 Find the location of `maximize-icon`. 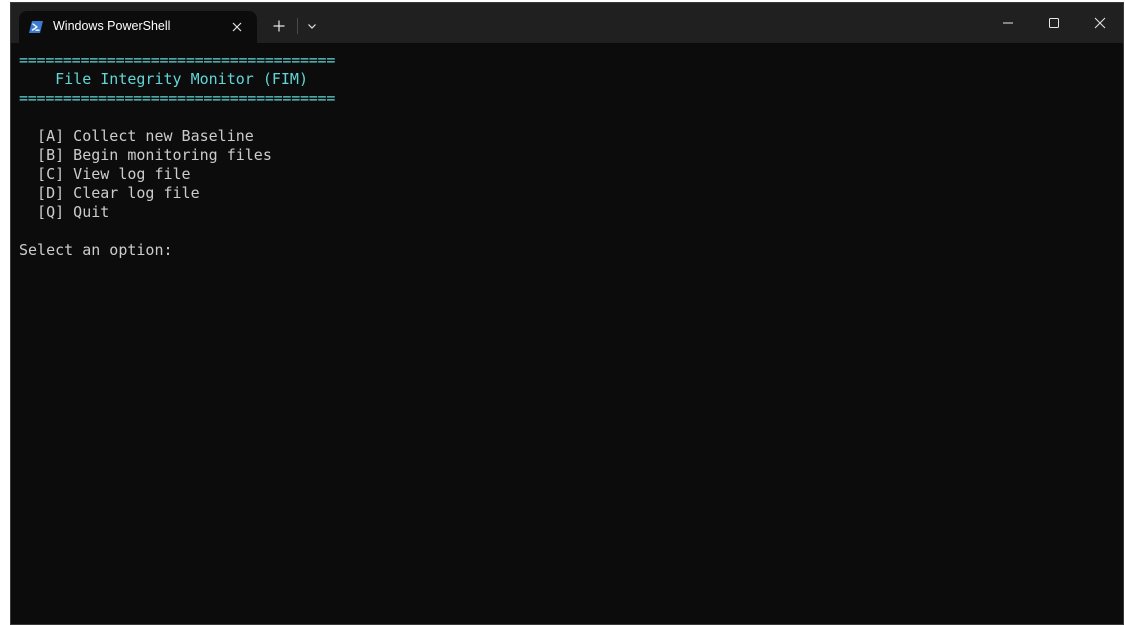

maximize-icon is located at coordinates (1054, 23).